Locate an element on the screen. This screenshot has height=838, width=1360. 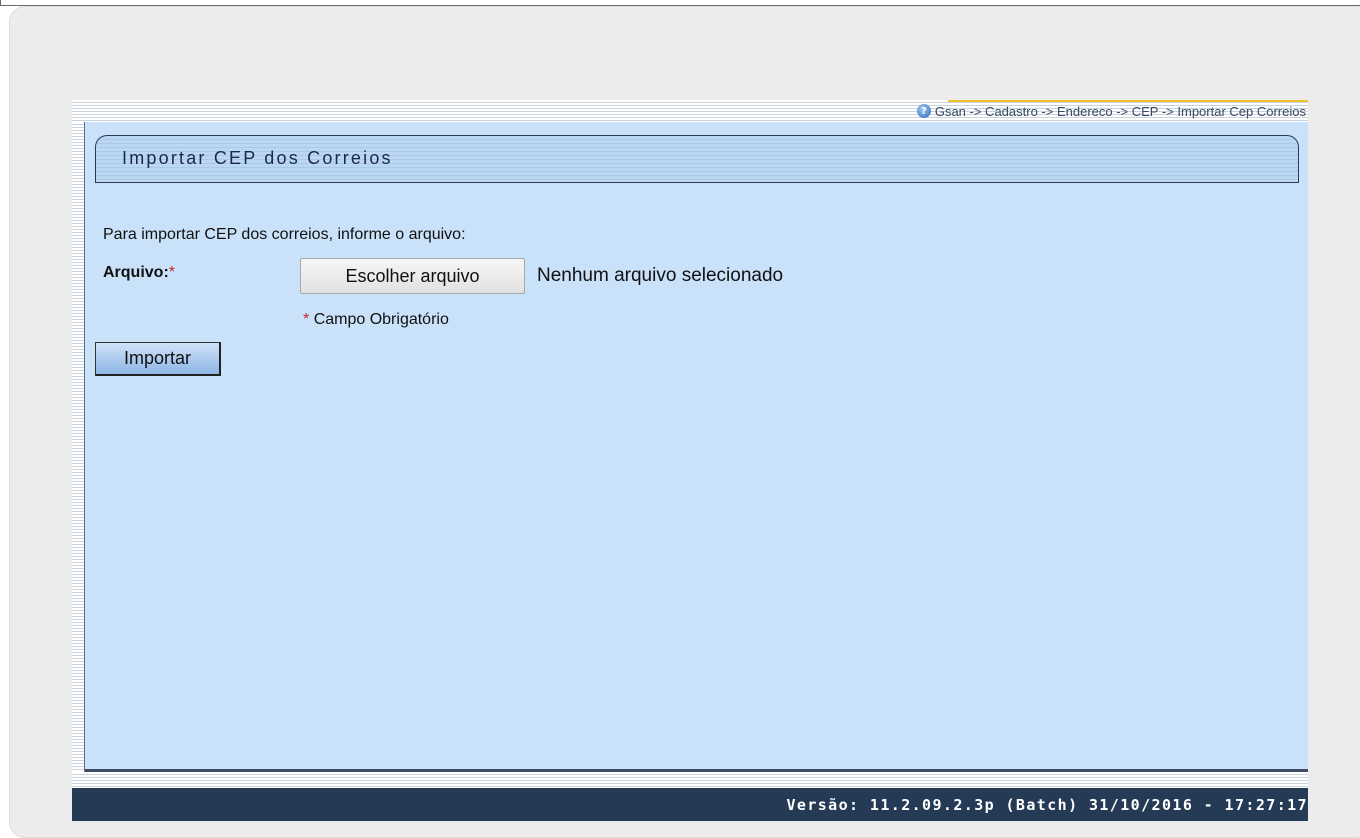
file-label-text: Arquivo: is located at coordinates (136, 272).